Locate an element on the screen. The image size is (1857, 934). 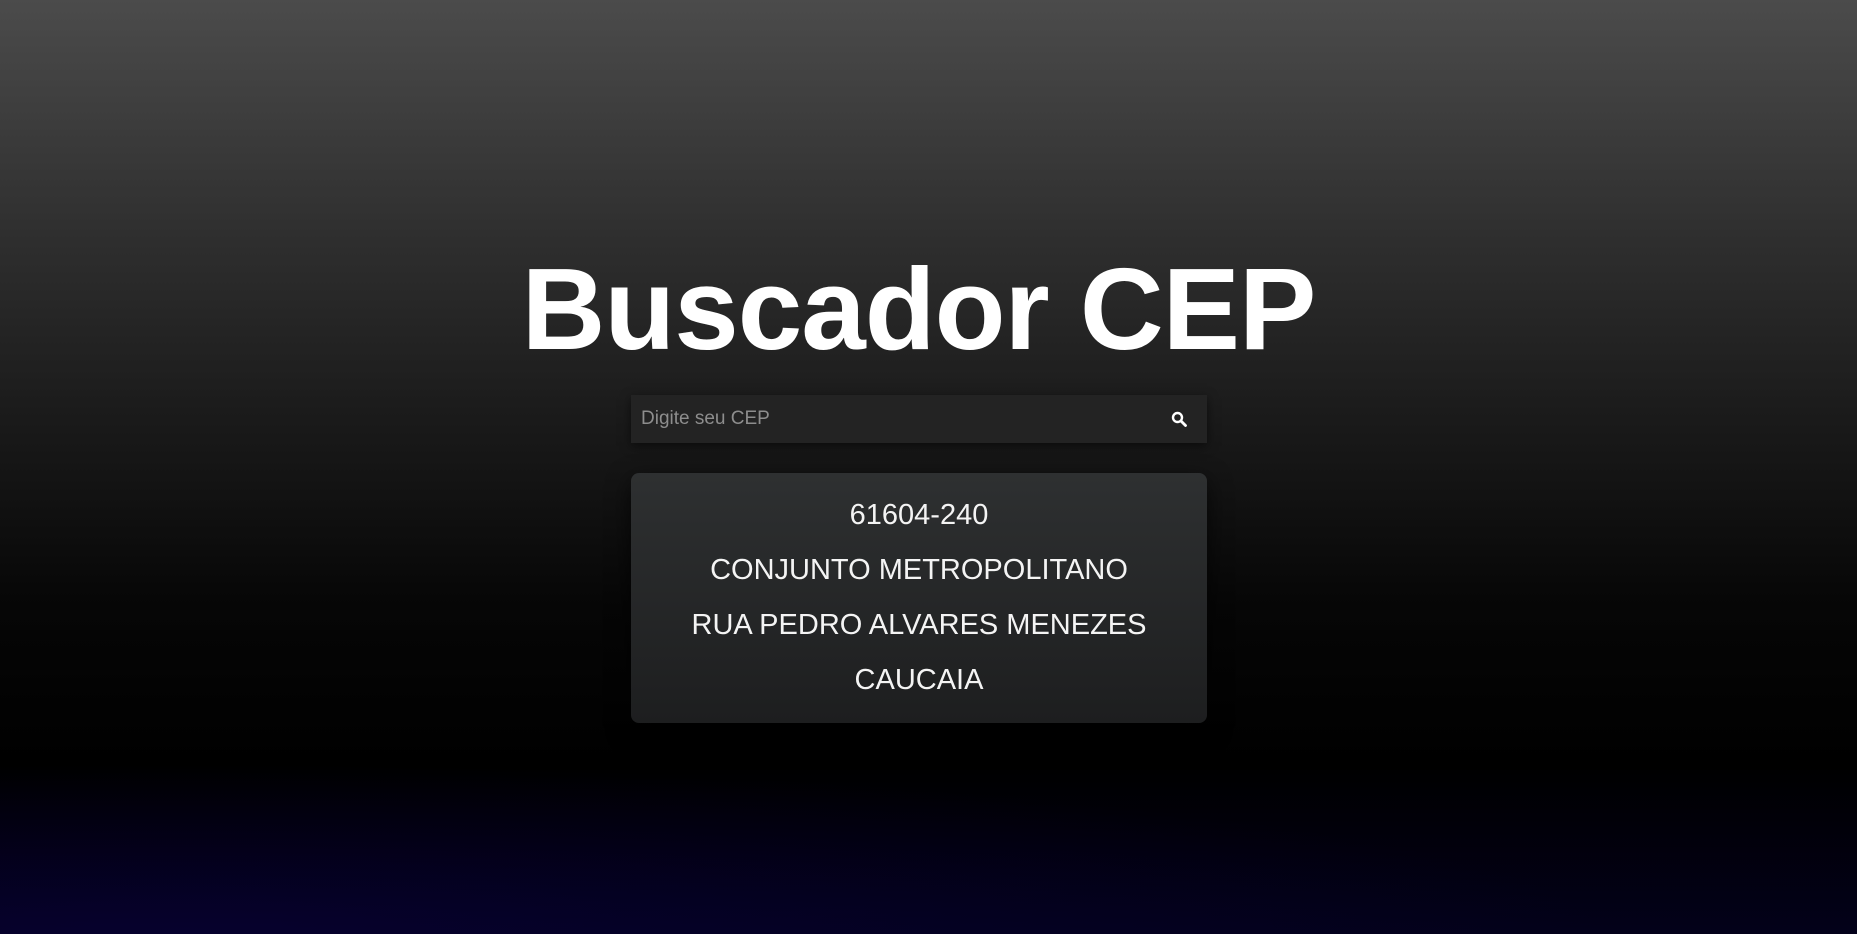
result-logradouro: RUA PEDRO ALVARES MENEZES is located at coordinates (919, 625).